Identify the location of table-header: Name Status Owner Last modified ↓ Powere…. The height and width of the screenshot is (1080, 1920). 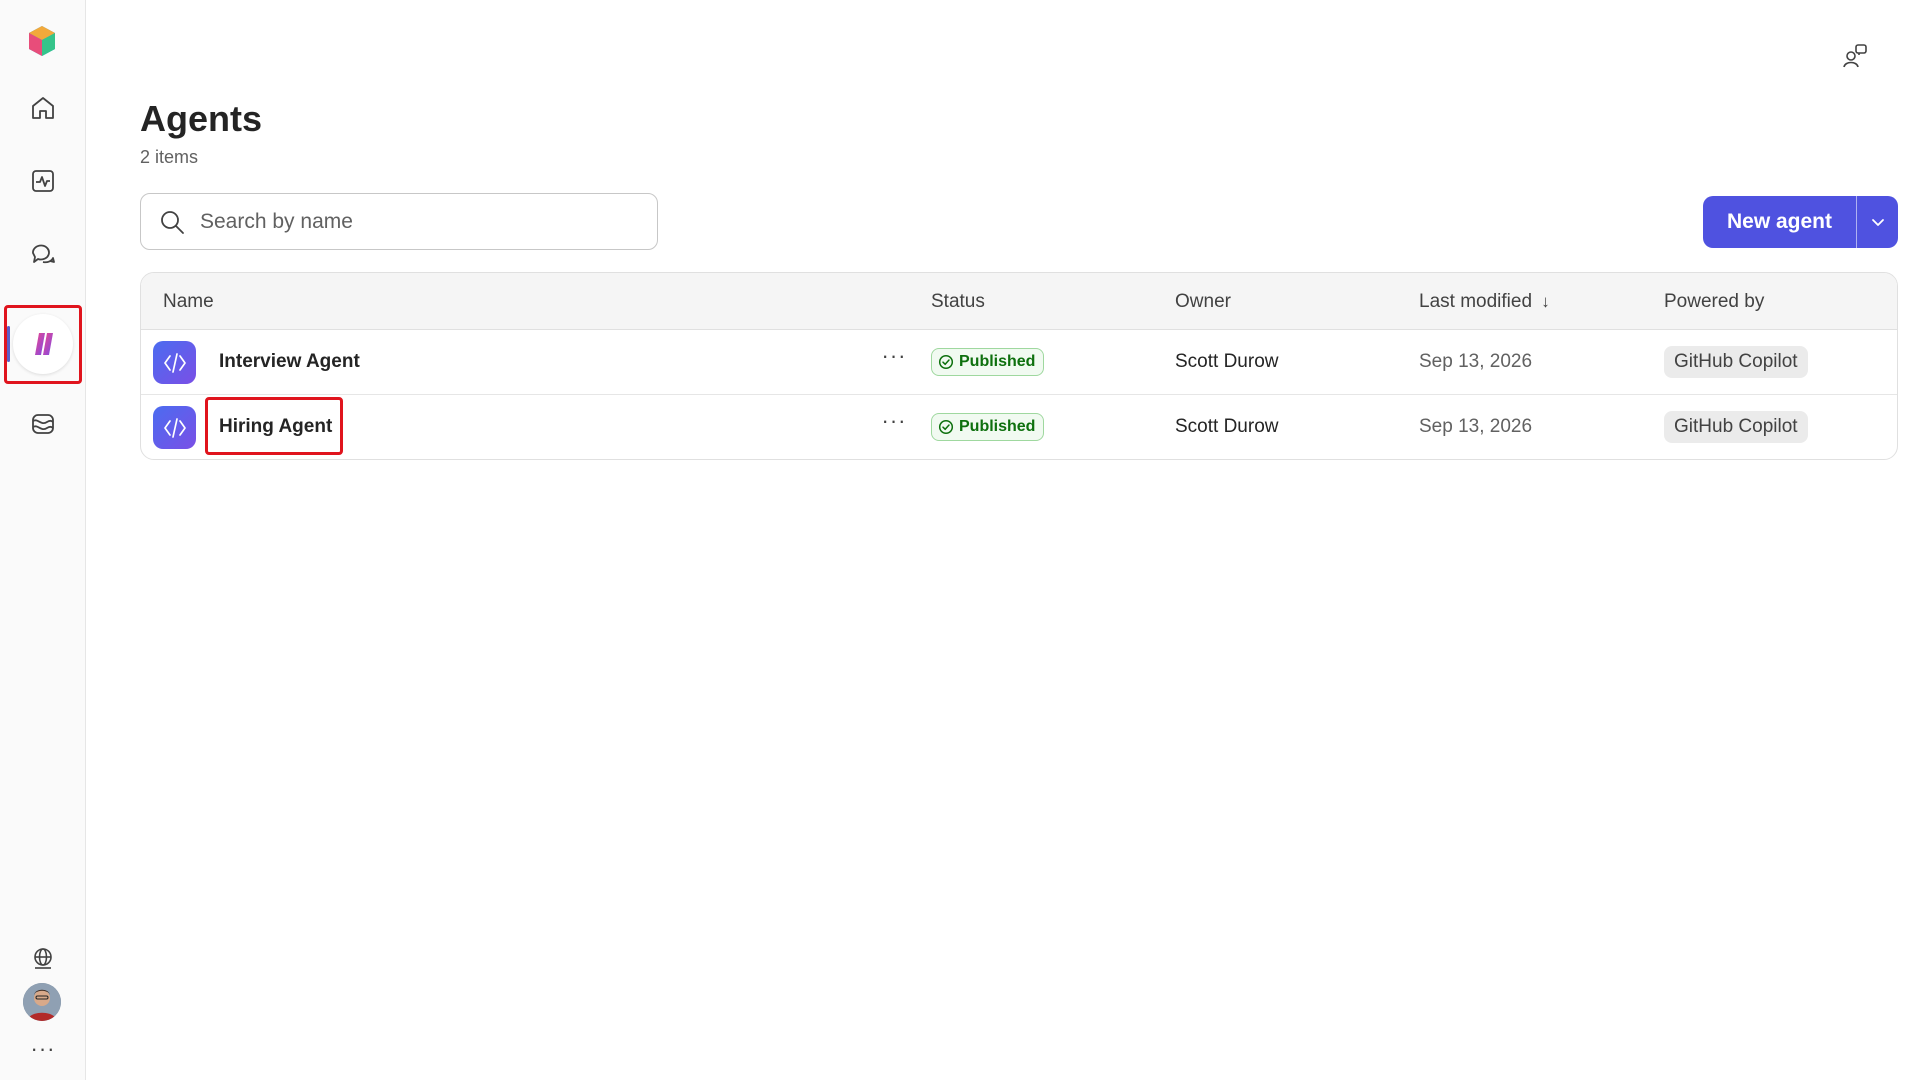
(1019, 301).